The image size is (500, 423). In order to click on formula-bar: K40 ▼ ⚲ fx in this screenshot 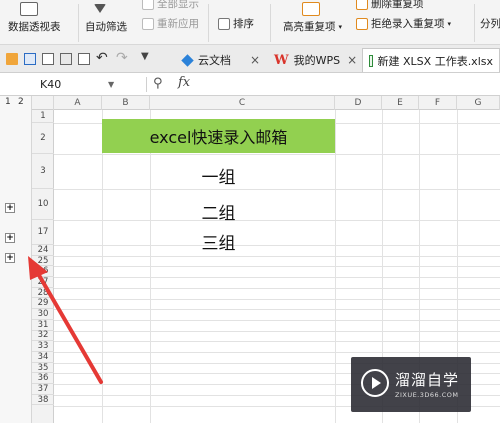, I will do `click(250, 84)`.